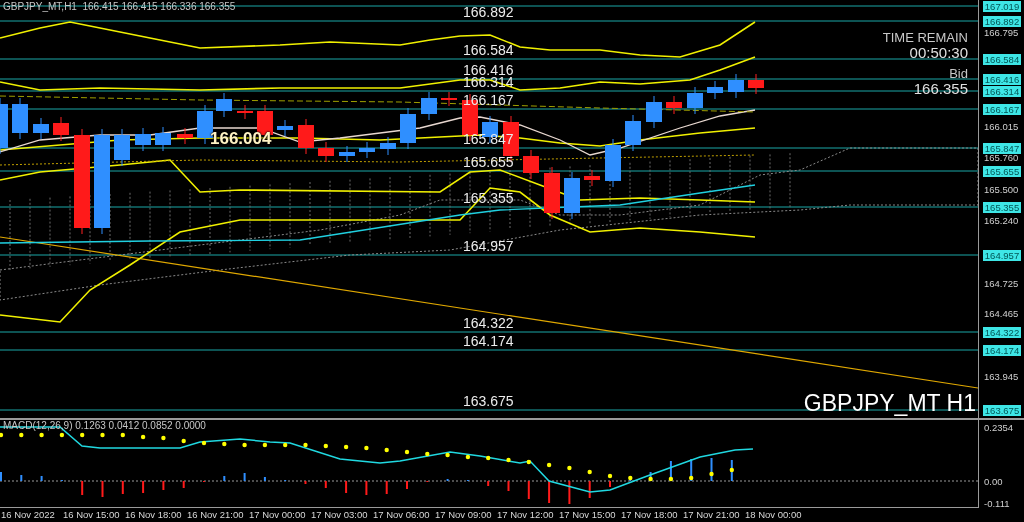 This screenshot has width=1024, height=522. I want to click on bid-label: Bid, so click(958, 74).